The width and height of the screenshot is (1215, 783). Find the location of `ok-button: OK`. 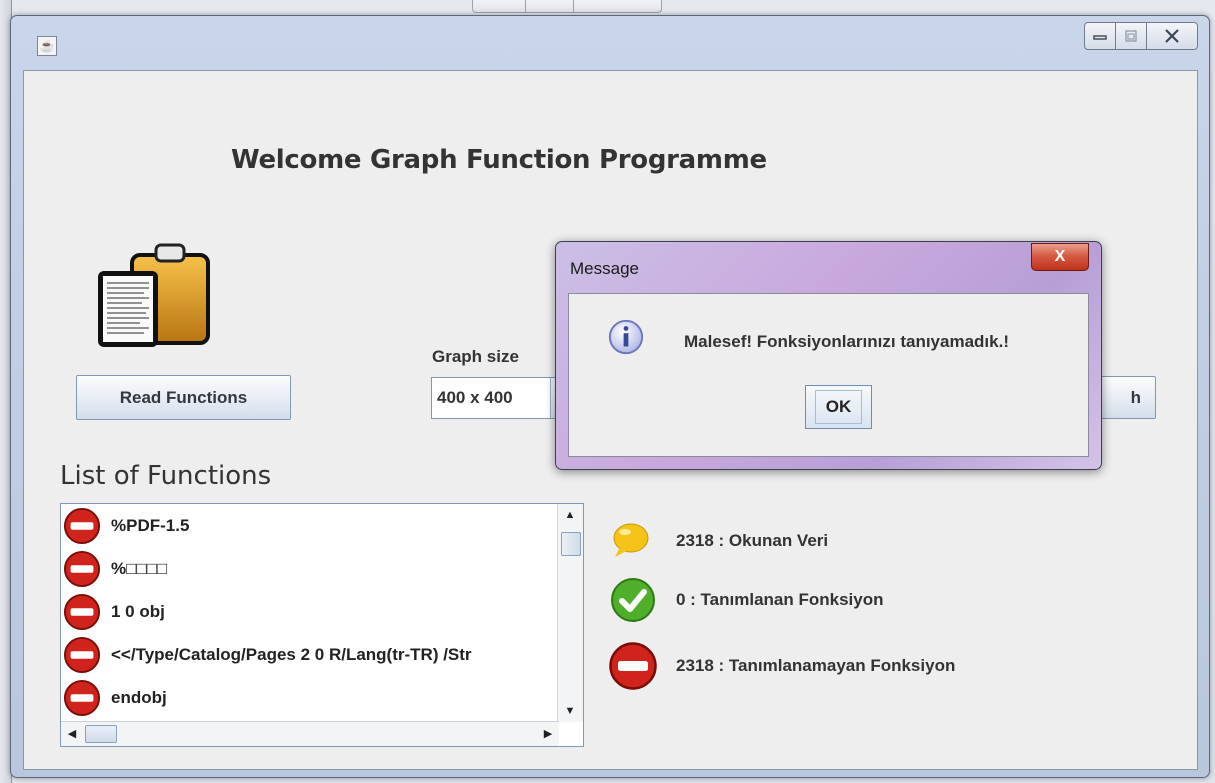

ok-button: OK is located at coordinates (838, 407).